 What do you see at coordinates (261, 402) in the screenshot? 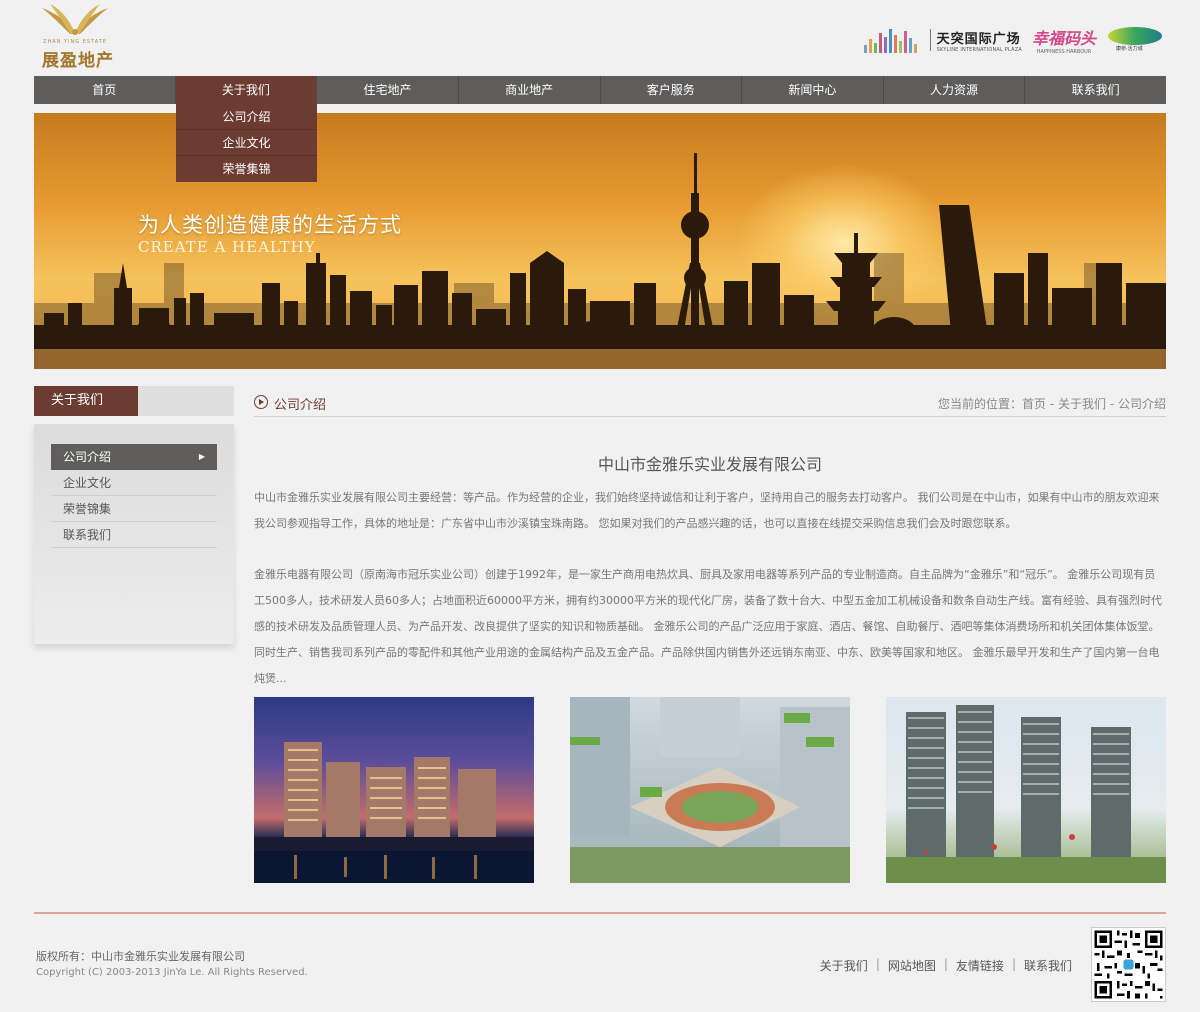
I see `play-circle-icon` at bounding box center [261, 402].